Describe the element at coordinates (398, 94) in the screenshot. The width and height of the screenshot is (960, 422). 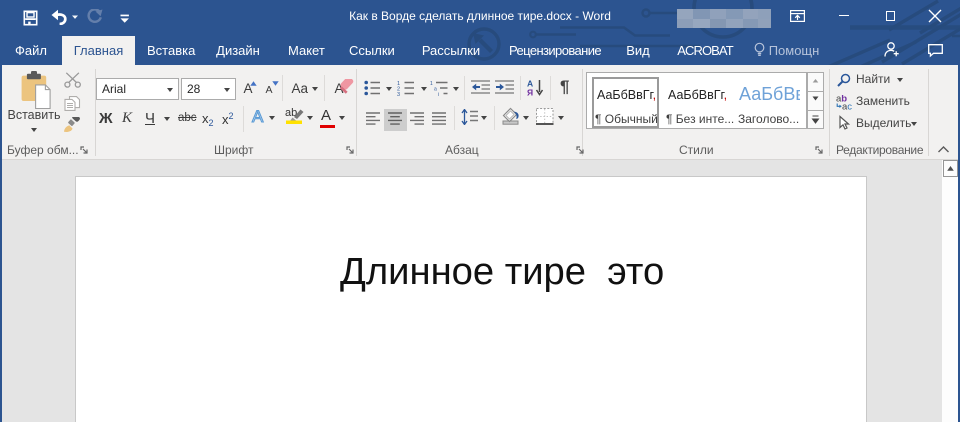
I see `svg-text: 3` at that location.